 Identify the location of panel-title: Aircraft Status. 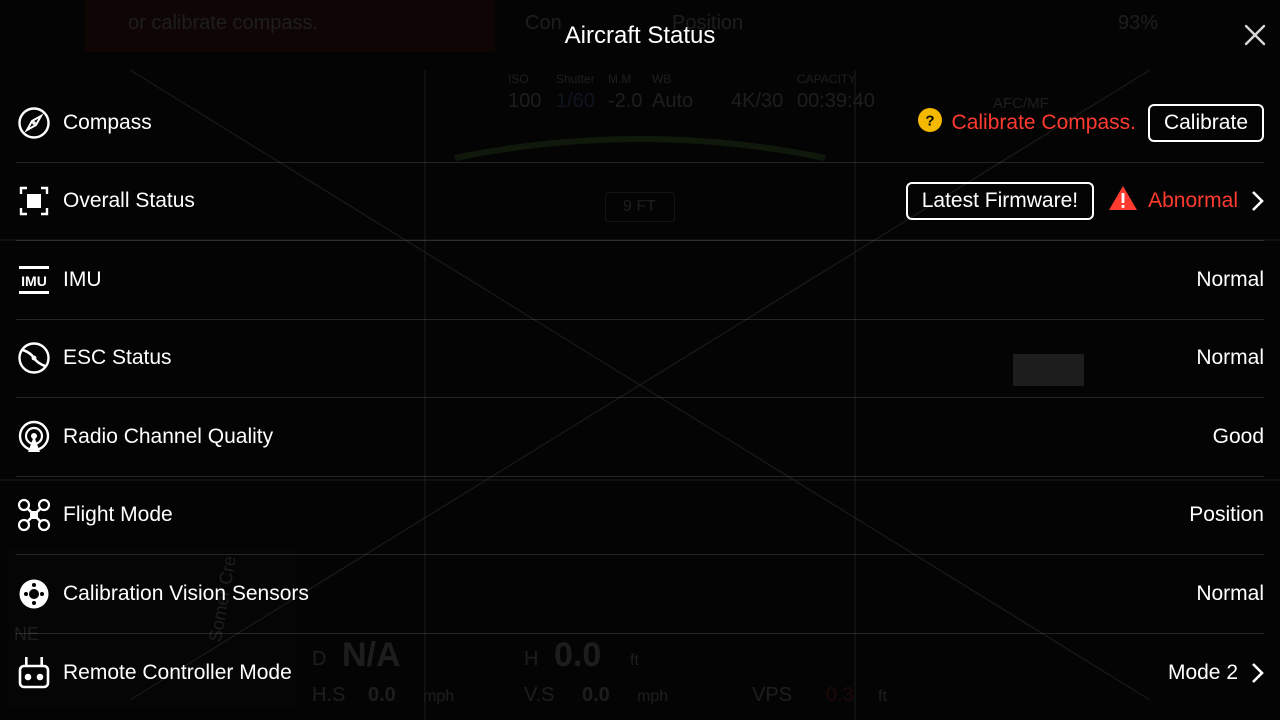
(640, 35).